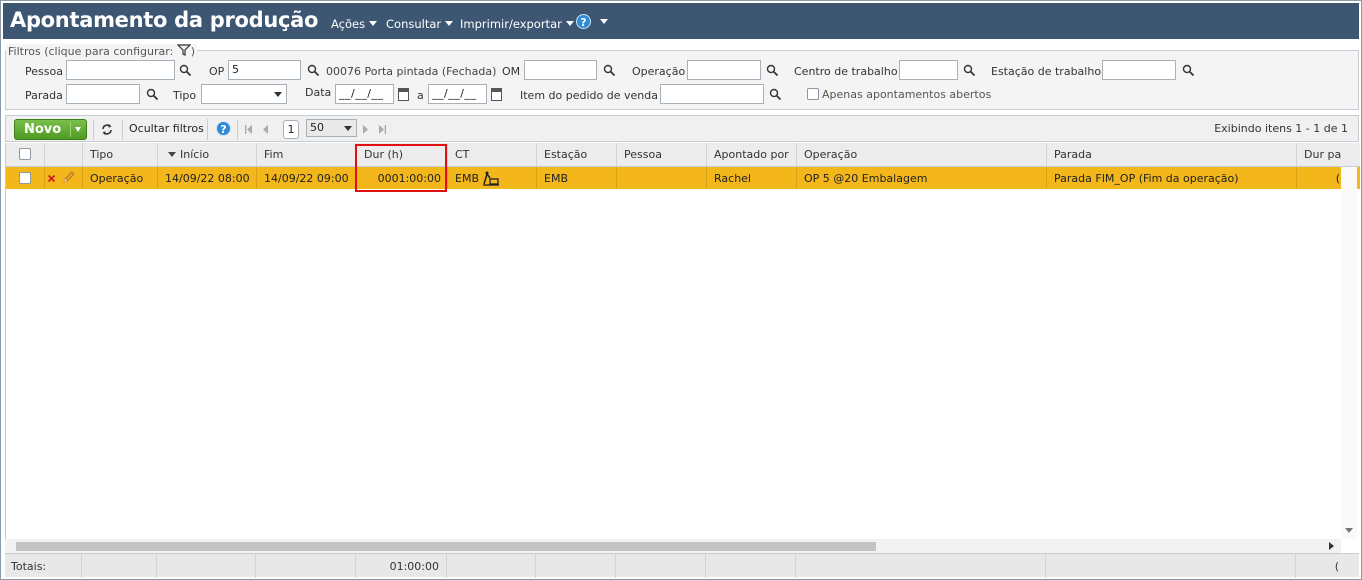 This screenshot has width=1362, height=580. What do you see at coordinates (68, 177) in the screenshot?
I see `edit-pencil-icon` at bounding box center [68, 177].